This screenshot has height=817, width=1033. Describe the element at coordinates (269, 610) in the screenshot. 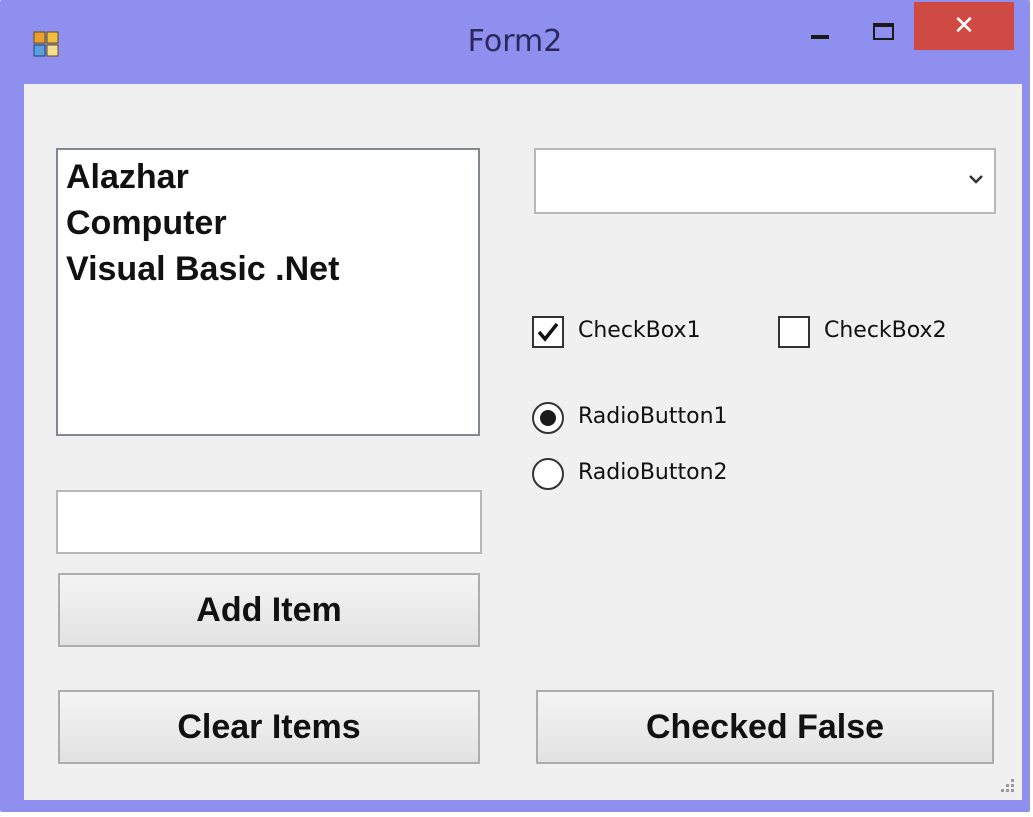

I see `add-item-button: Add Item` at that location.